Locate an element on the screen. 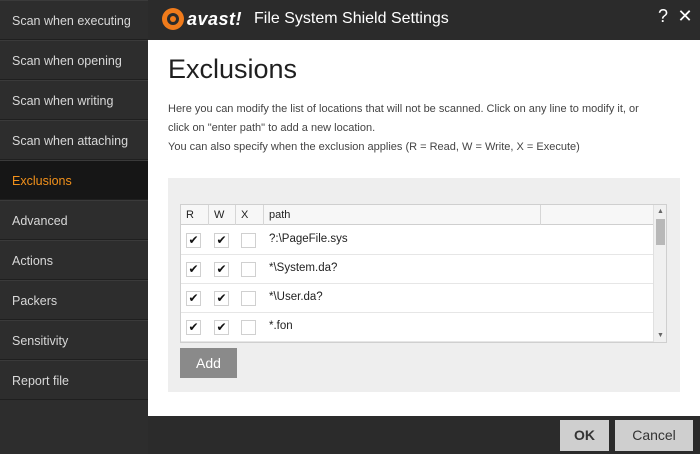 The image size is (700, 454). table-row: ✔ ✔ *.fon is located at coordinates (417, 327).